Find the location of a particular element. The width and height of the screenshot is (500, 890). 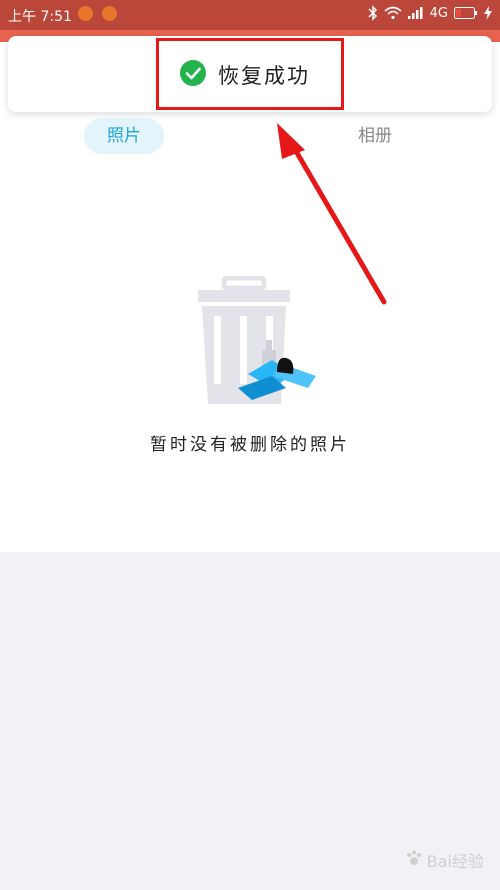

trash-bin-icon is located at coordinates (257, 340).